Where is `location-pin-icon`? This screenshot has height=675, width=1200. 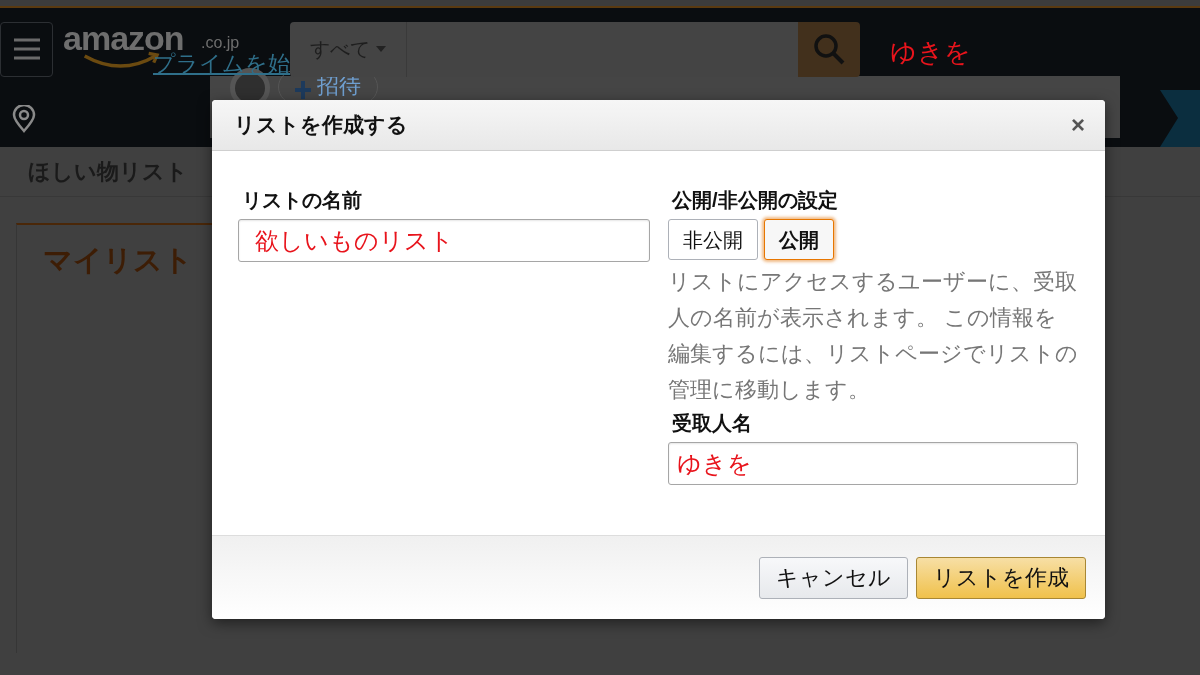
location-pin-icon is located at coordinates (24, 118).